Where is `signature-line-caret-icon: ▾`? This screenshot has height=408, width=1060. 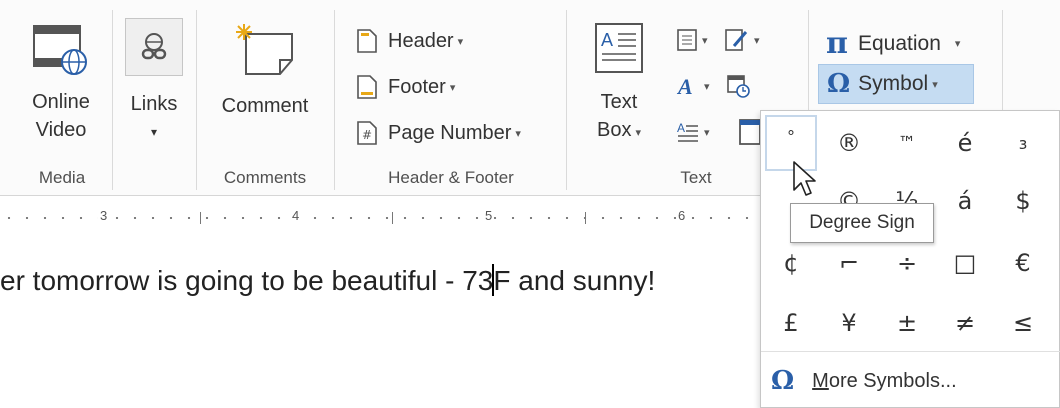 signature-line-caret-icon: ▾ is located at coordinates (757, 40).